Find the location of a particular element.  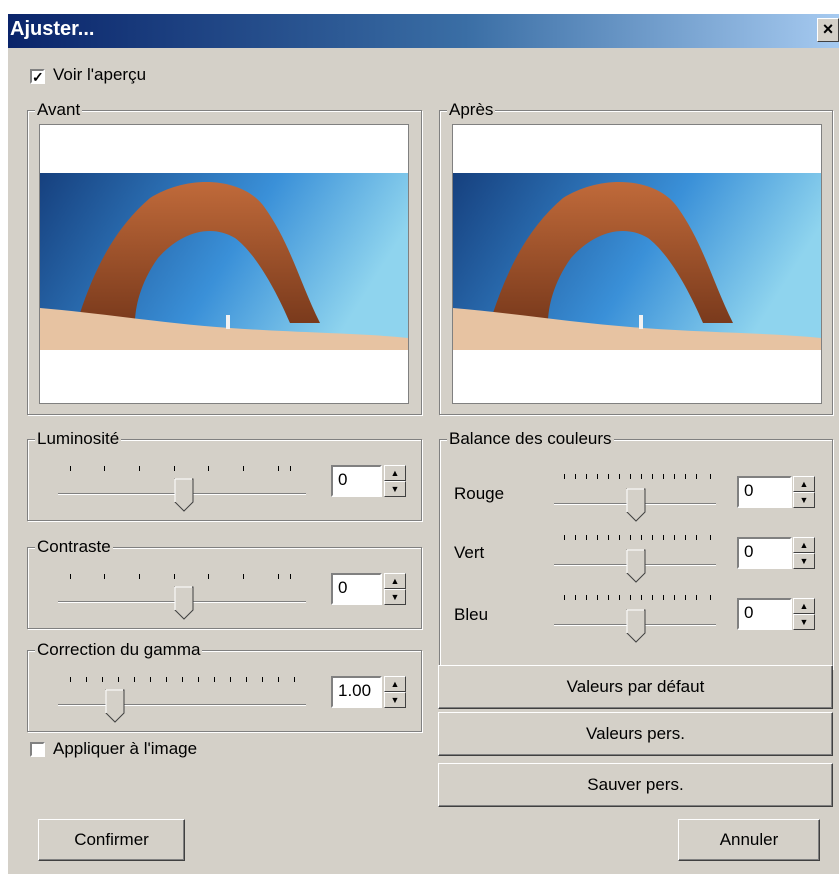

close-icon: × is located at coordinates (828, 29).